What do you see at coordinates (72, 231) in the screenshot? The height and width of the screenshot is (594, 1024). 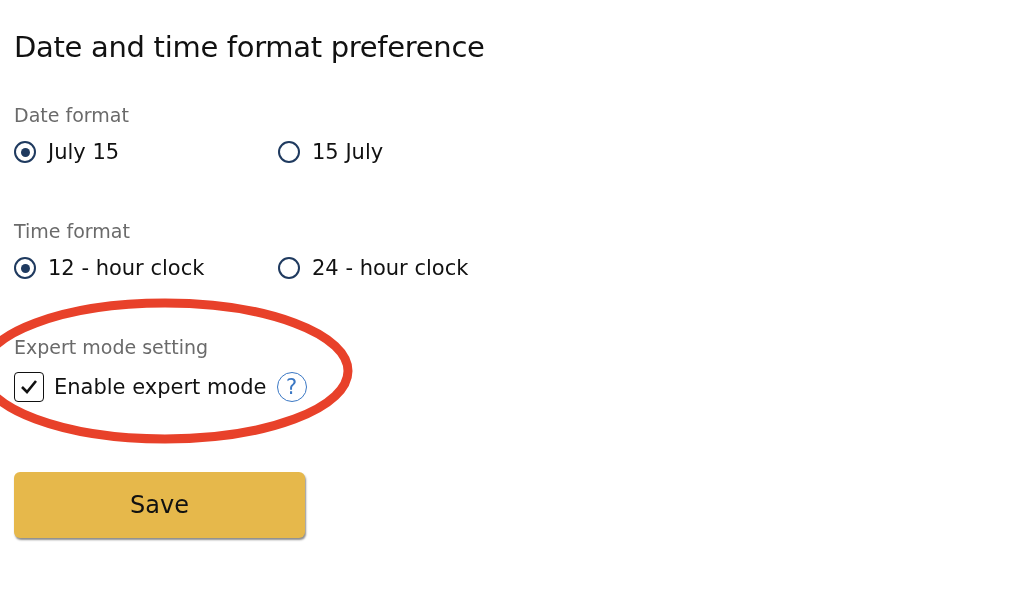 I see `section-label: Time format` at bounding box center [72, 231].